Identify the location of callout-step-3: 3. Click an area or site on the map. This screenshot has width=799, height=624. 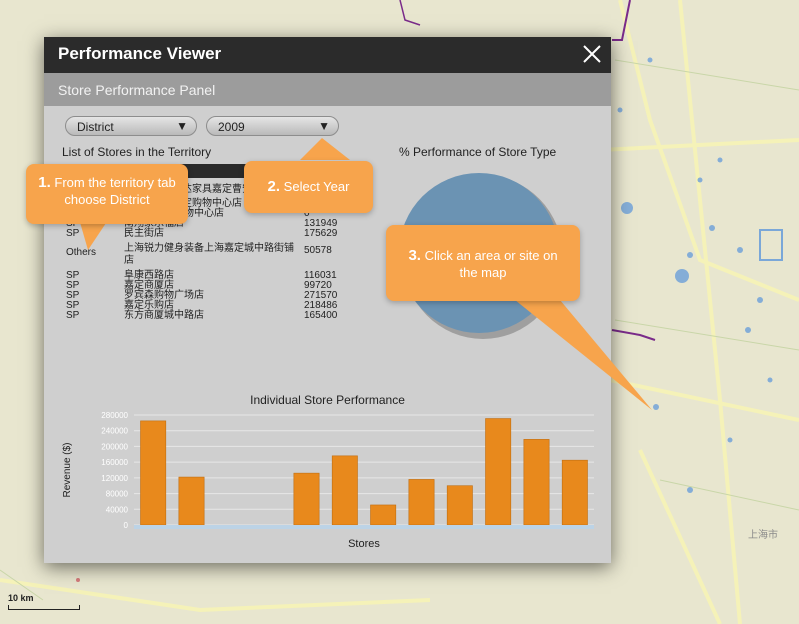
(483, 263).